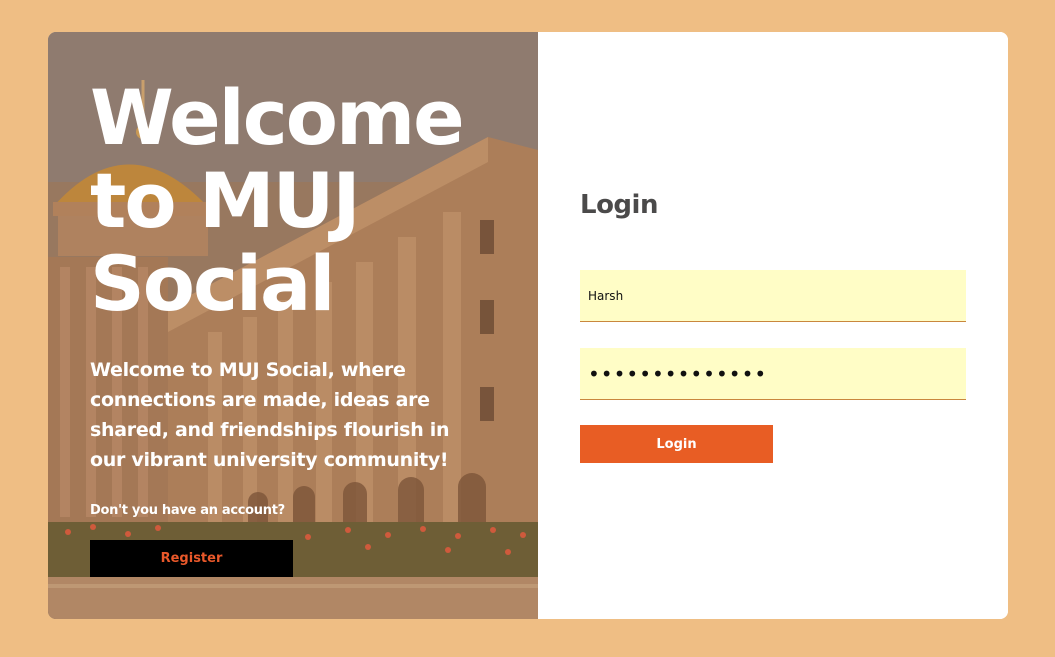 The image size is (1055, 657). Describe the element at coordinates (773, 374) in the screenshot. I see `password-field` at that location.